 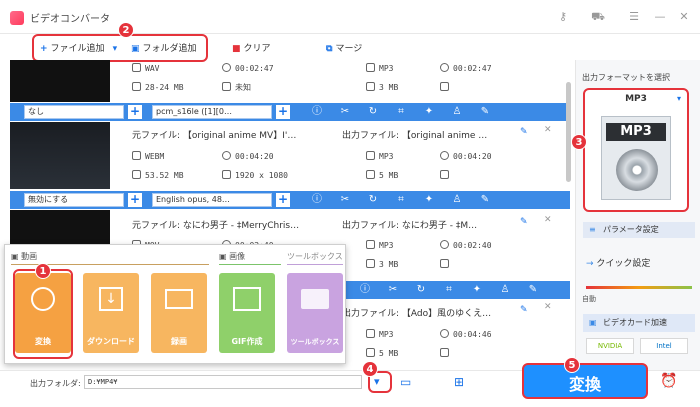 I want to click on tab-toolbox: ツールボックス, so click(x=315, y=256).